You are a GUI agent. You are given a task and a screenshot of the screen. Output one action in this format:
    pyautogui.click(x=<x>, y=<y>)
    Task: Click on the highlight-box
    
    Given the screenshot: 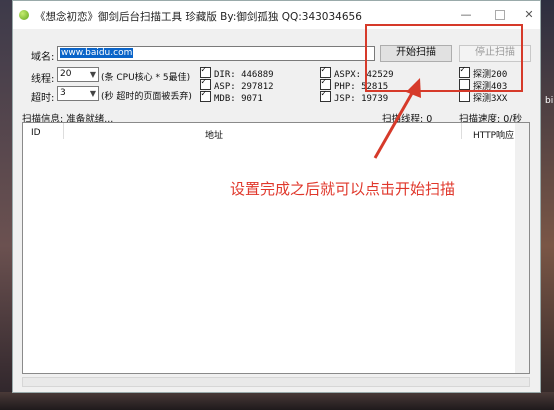 What is the action you would take?
    pyautogui.click(x=444, y=58)
    